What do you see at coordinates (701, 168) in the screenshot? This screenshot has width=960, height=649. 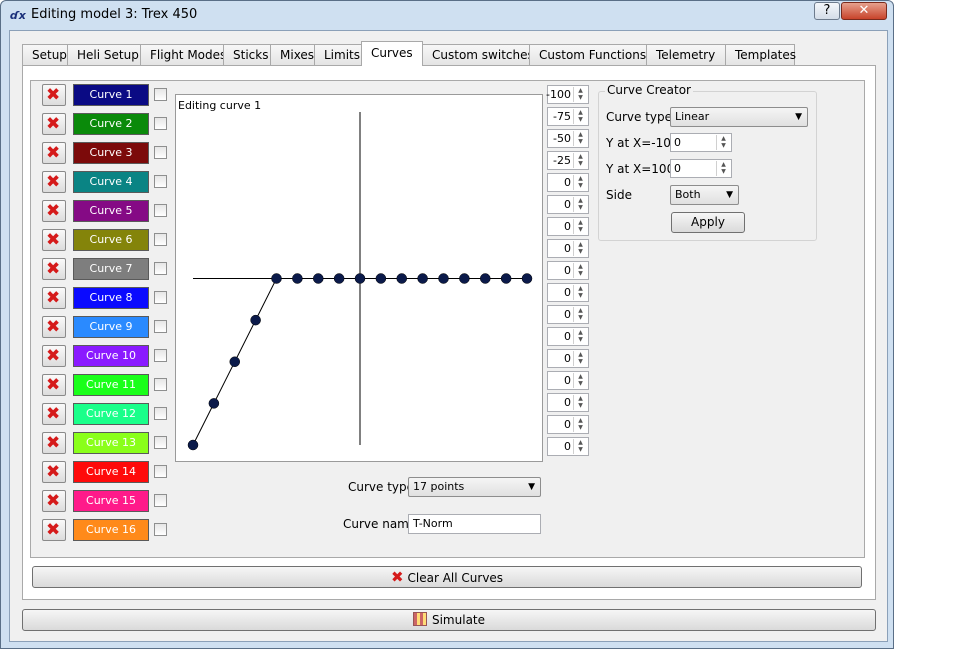 I see `y-max-spinbox: 0 ▲ ▼` at bounding box center [701, 168].